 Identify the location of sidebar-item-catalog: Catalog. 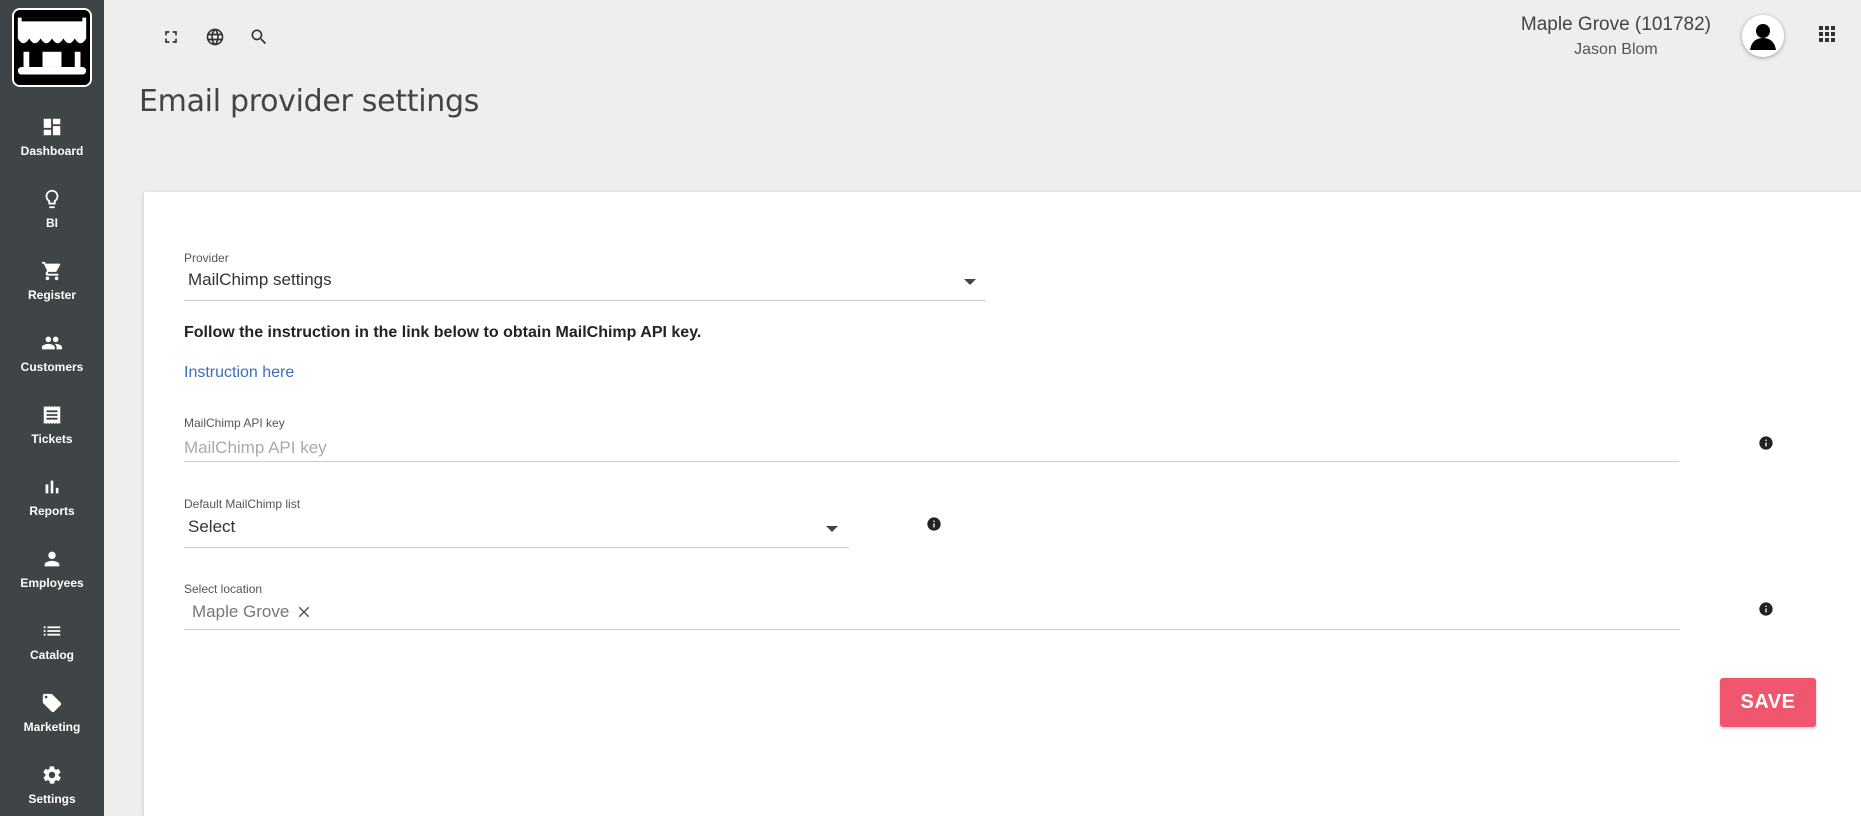
(52, 650).